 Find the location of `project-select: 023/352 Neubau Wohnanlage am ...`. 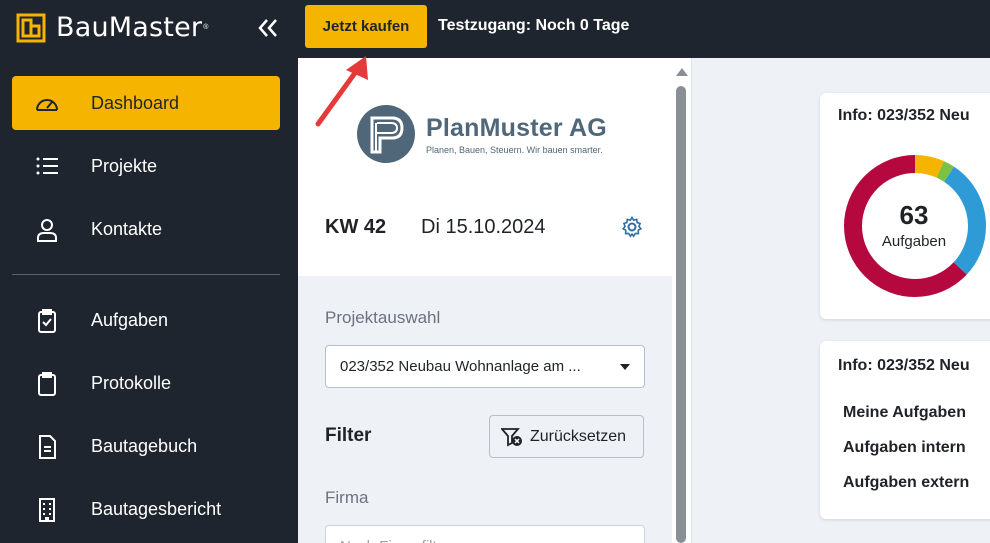

project-select: 023/352 Neubau Wohnanlage am ... is located at coordinates (485, 366).